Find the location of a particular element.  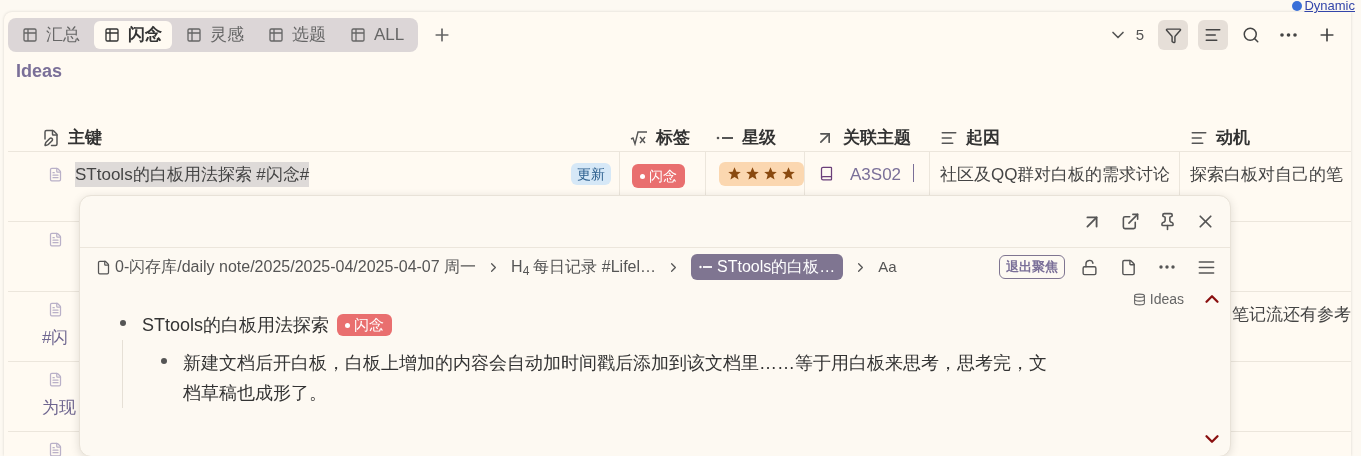

filter-icon is located at coordinates (1173, 35).